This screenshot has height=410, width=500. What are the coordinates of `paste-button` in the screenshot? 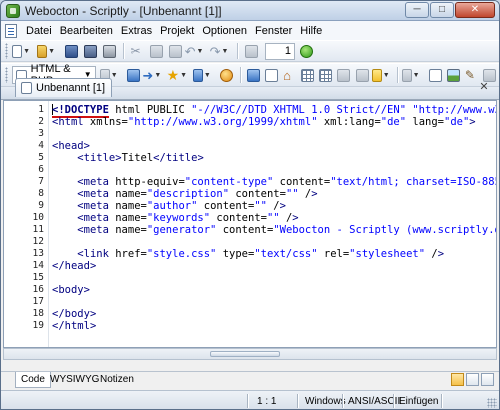 It's located at (175, 51).